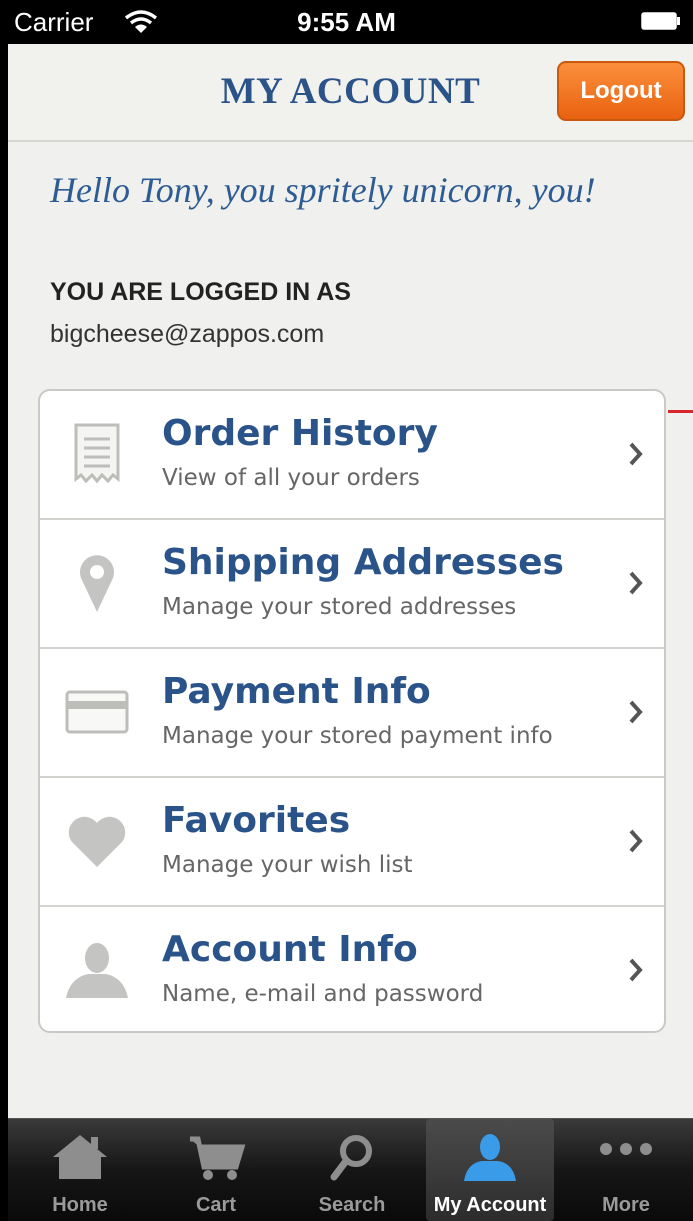 Image resolution: width=693 pixels, height=1221 pixels. Describe the element at coordinates (256, 820) in the screenshot. I see `menu-item-title: Favorites` at that location.